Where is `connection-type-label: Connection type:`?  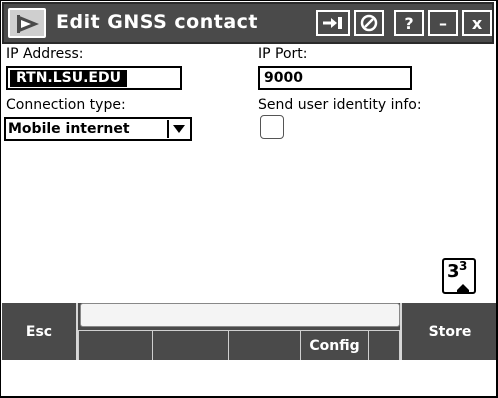 connection-type-label: Connection type: is located at coordinates (66, 105).